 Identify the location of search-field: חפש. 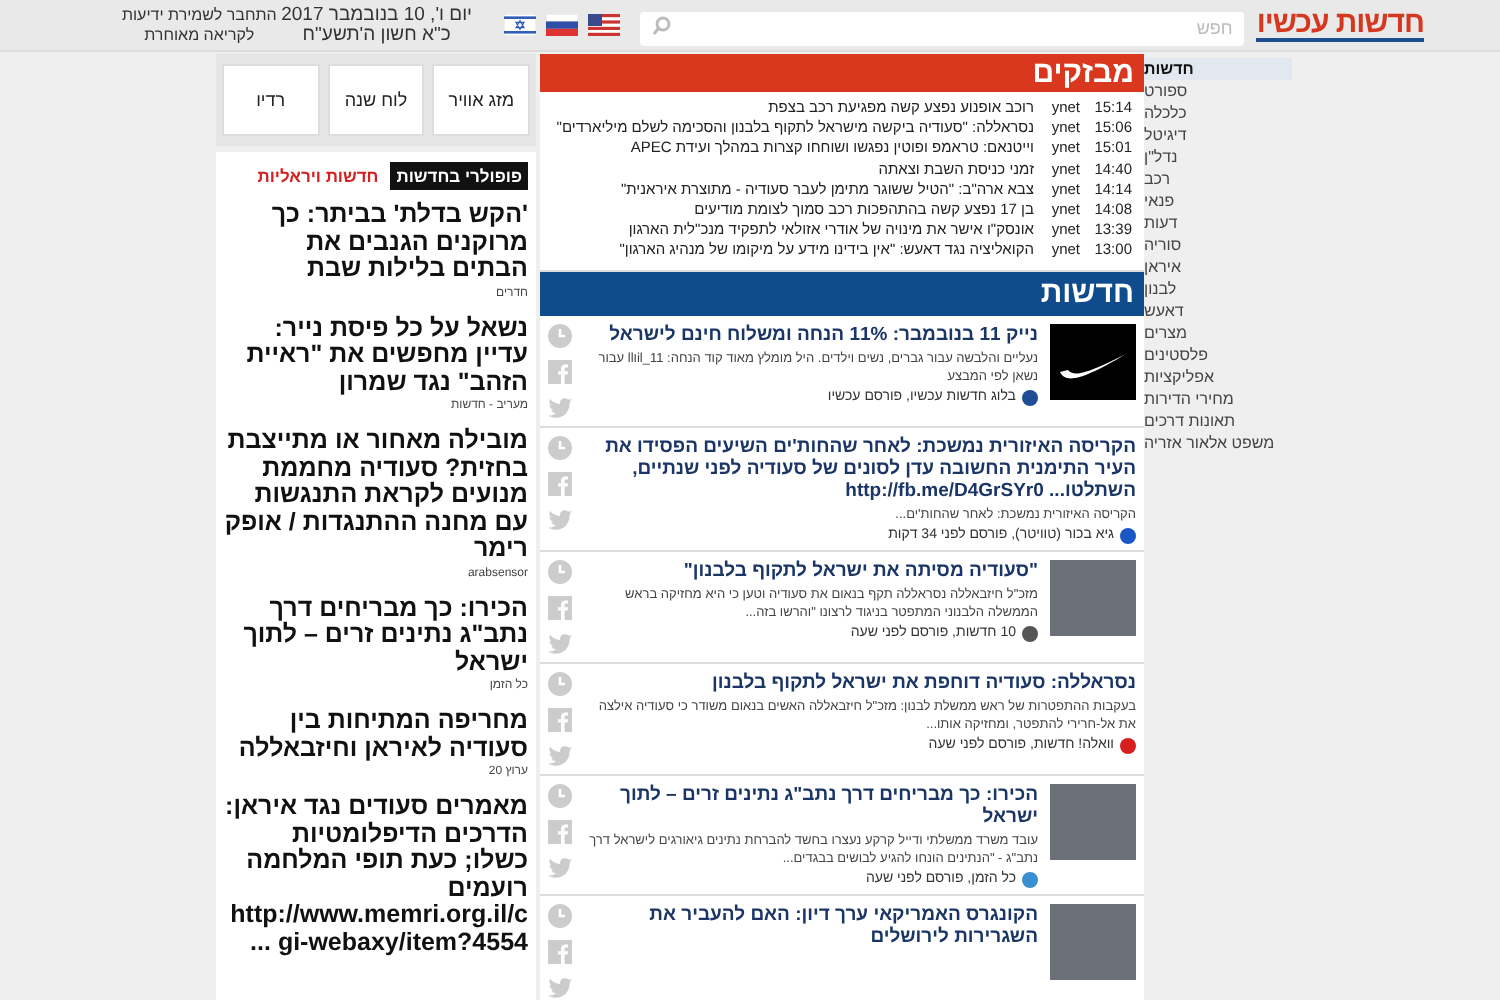
(942, 28).